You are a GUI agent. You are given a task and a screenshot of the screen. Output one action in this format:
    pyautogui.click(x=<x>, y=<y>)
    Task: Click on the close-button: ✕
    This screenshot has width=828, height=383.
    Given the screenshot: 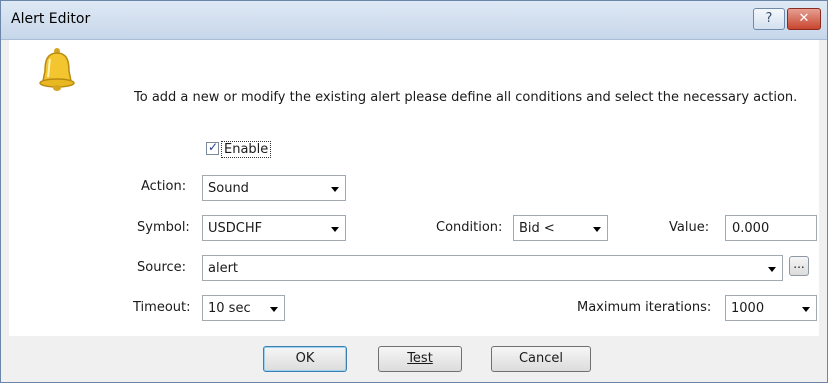 What is the action you would take?
    pyautogui.click(x=804, y=19)
    